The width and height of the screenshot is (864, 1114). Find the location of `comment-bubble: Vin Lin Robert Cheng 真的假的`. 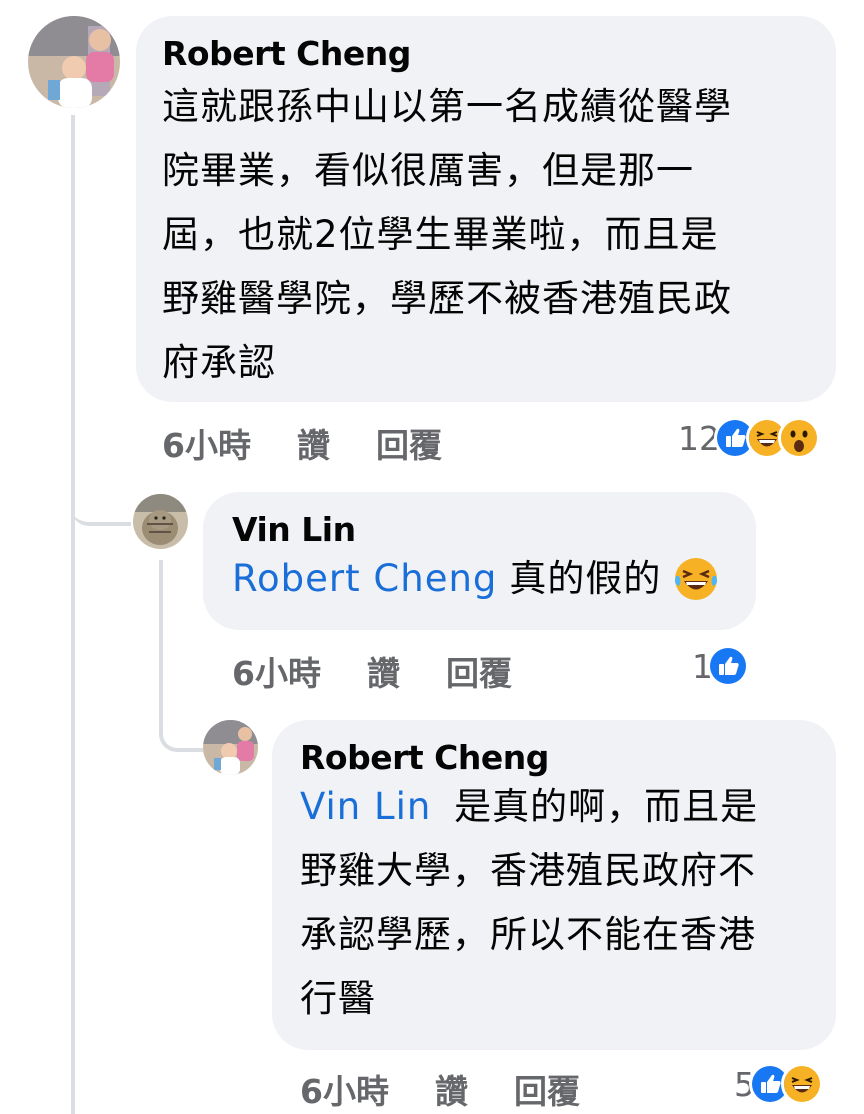

comment-bubble: Vin Lin Robert Cheng 真的假的 is located at coordinates (479, 561).